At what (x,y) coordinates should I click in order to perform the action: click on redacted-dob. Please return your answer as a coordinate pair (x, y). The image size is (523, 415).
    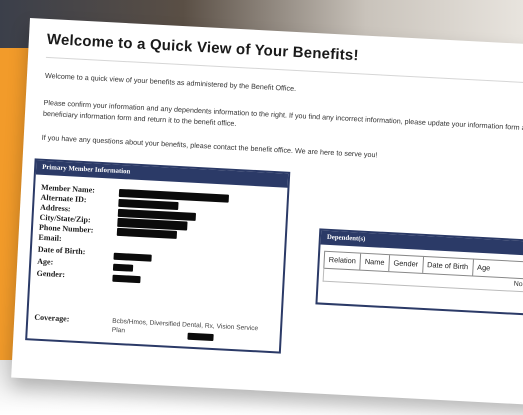
    Looking at the image, I should click on (132, 257).